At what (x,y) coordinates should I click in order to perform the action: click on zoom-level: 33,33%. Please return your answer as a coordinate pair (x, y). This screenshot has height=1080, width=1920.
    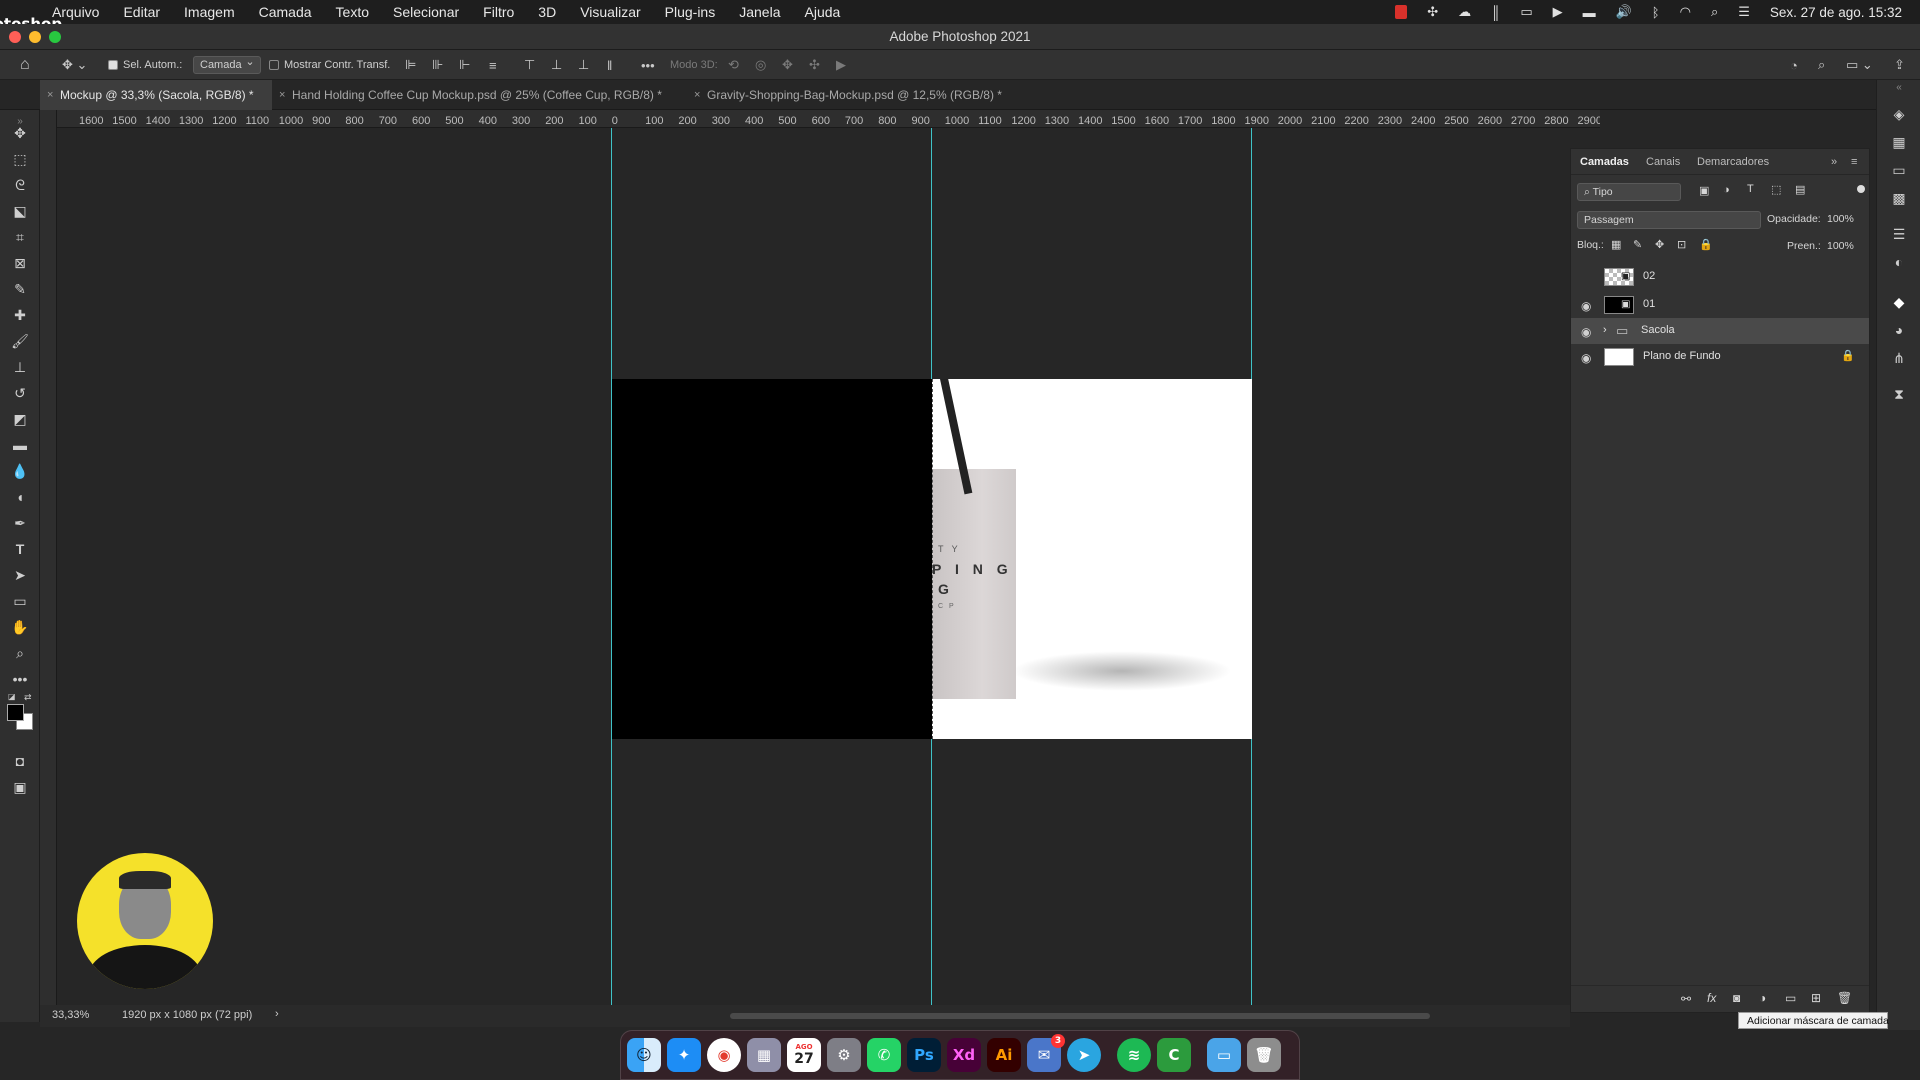
    Looking at the image, I should click on (70, 1015).